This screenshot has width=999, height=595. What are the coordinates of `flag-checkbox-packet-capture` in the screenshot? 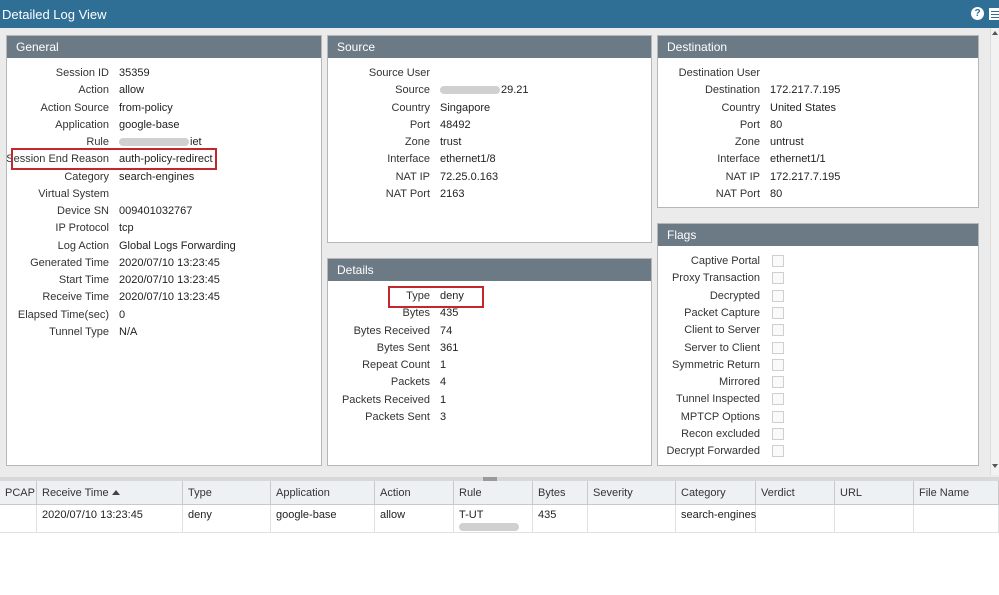 It's located at (778, 312).